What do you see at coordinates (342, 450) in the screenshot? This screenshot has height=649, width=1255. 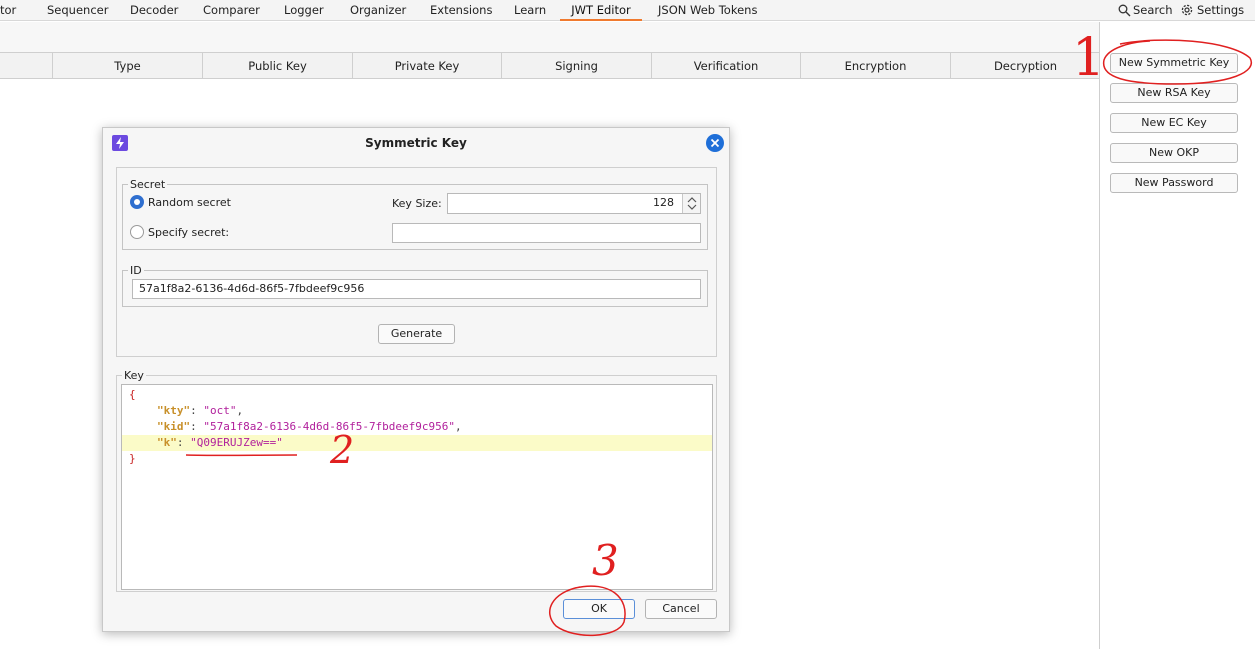 I see `annotation-number-2: 2` at bounding box center [342, 450].